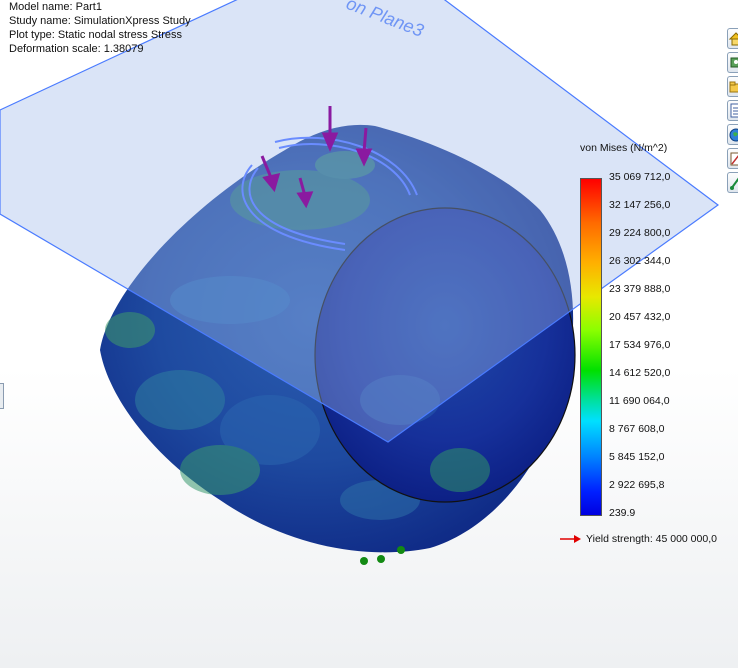 Image resolution: width=738 pixels, height=668 pixels. I want to click on deformation-scale: Deformation scale: 1.38079, so click(76, 49).